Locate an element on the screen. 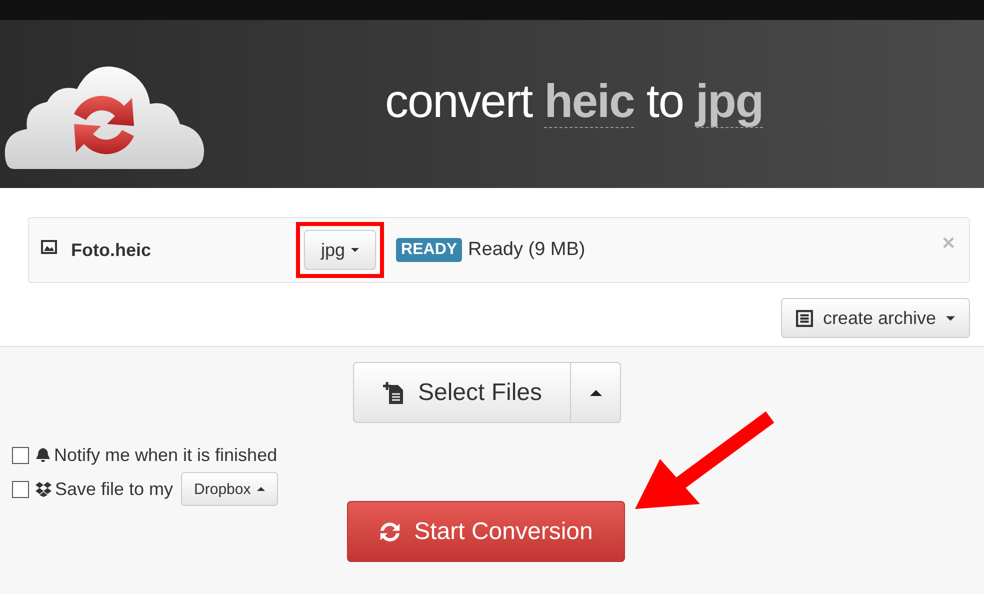 The image size is (984, 595). refresh-icon is located at coordinates (390, 532).